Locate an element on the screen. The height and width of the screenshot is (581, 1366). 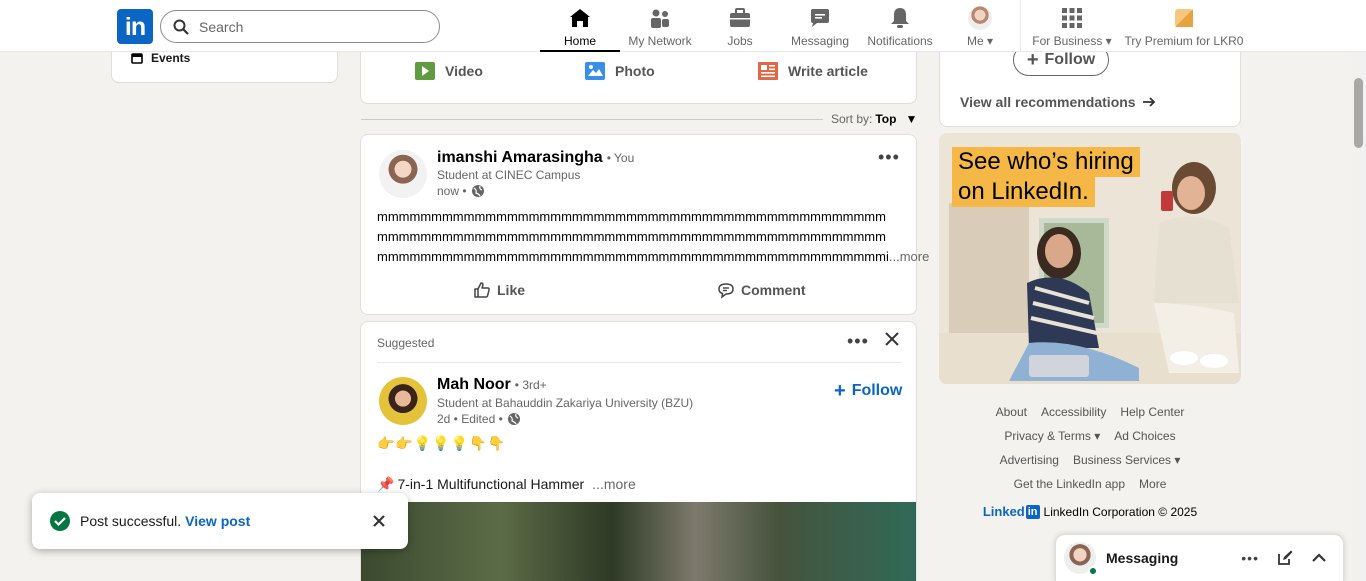
network-icon is located at coordinates (660, 18).